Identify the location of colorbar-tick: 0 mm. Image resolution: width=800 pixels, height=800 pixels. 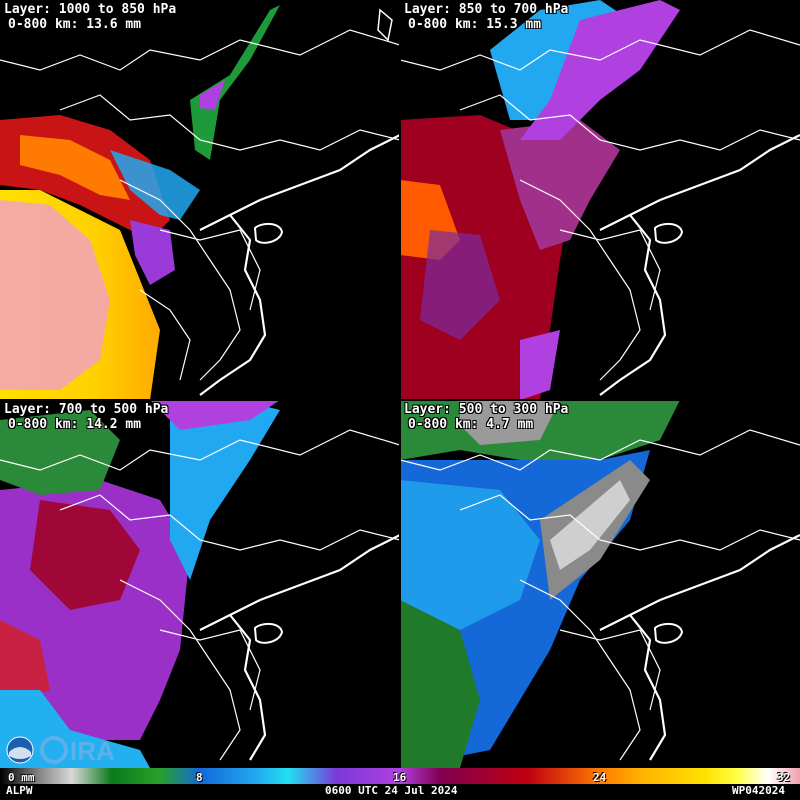
(21, 777).